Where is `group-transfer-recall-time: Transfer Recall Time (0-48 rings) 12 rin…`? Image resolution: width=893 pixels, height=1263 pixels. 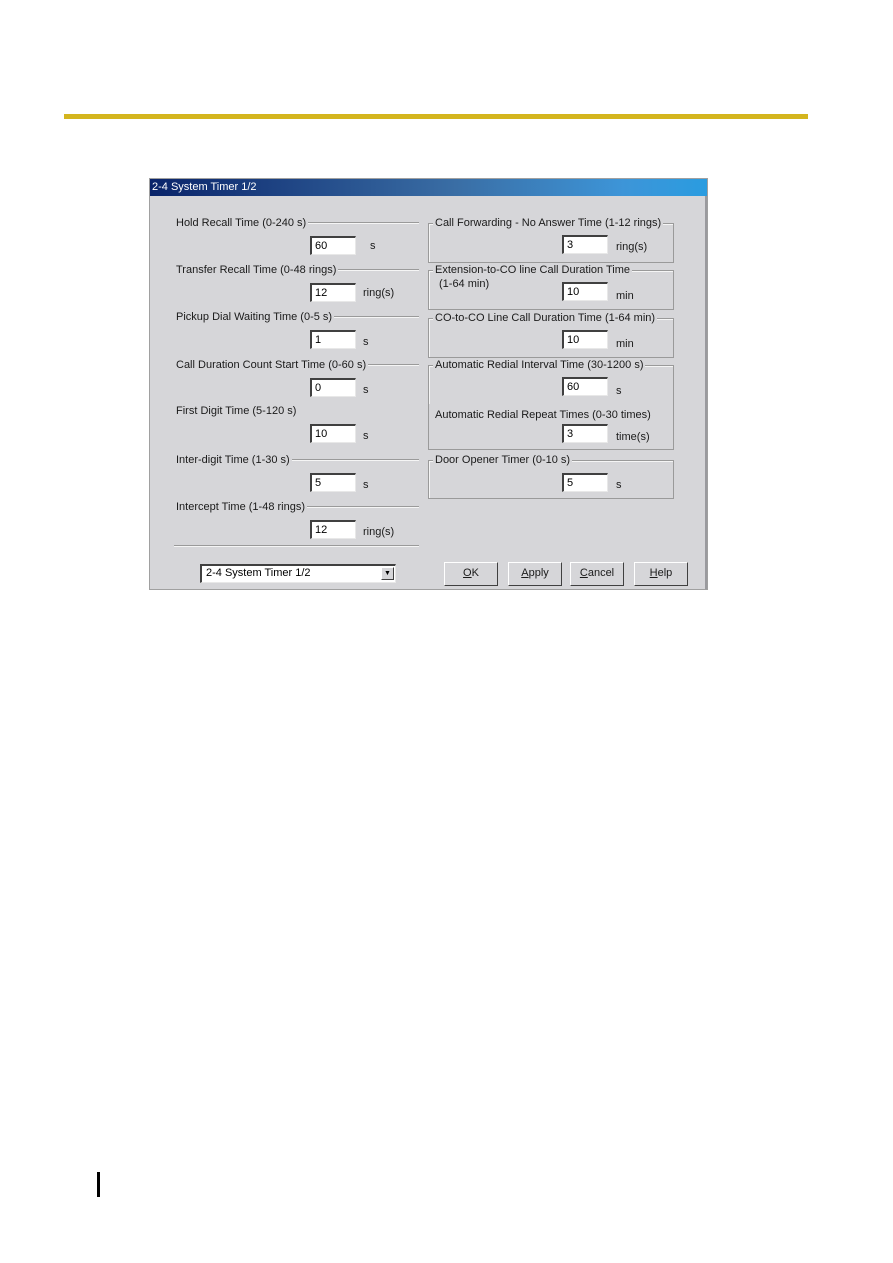
group-transfer-recall-time: Transfer Recall Time (0-48 rings) 12 rin… is located at coordinates (296, 285).